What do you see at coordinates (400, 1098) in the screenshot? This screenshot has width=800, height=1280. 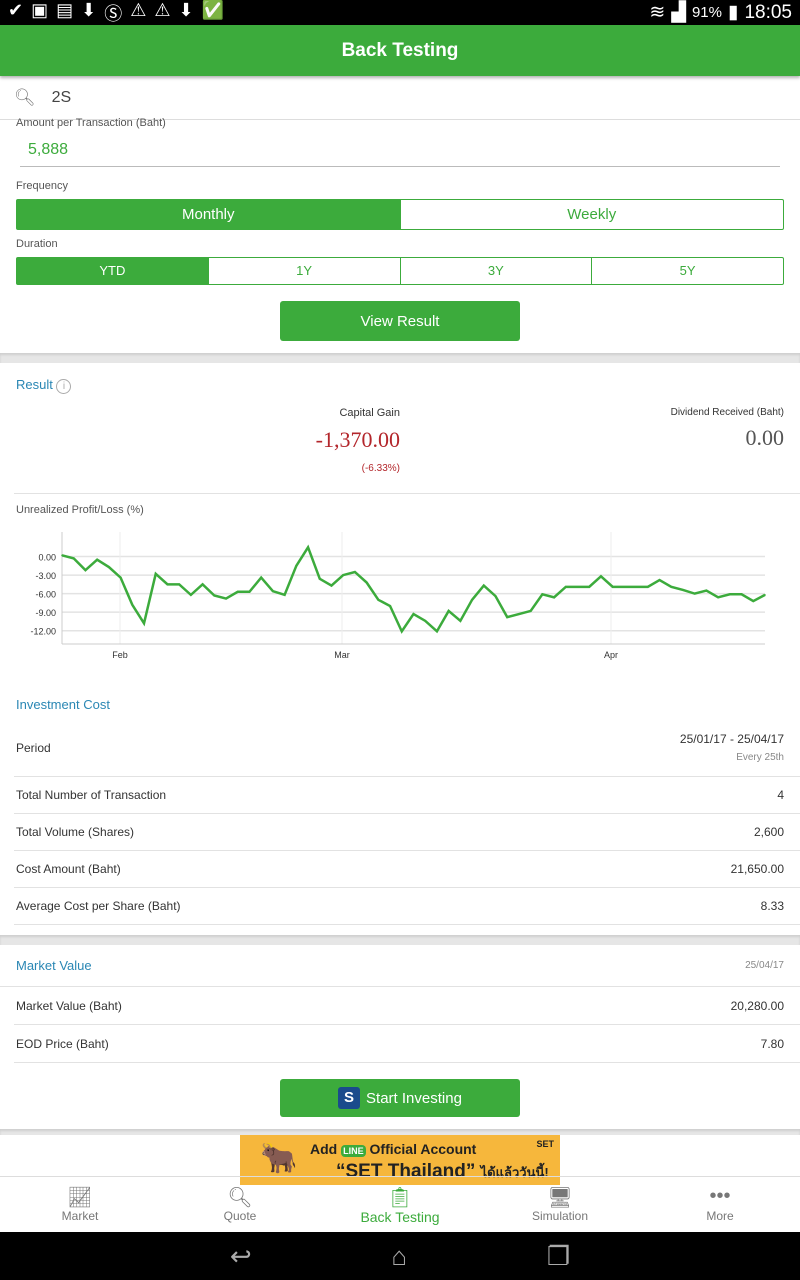 I see `start-investing-button: S Start Investing` at bounding box center [400, 1098].